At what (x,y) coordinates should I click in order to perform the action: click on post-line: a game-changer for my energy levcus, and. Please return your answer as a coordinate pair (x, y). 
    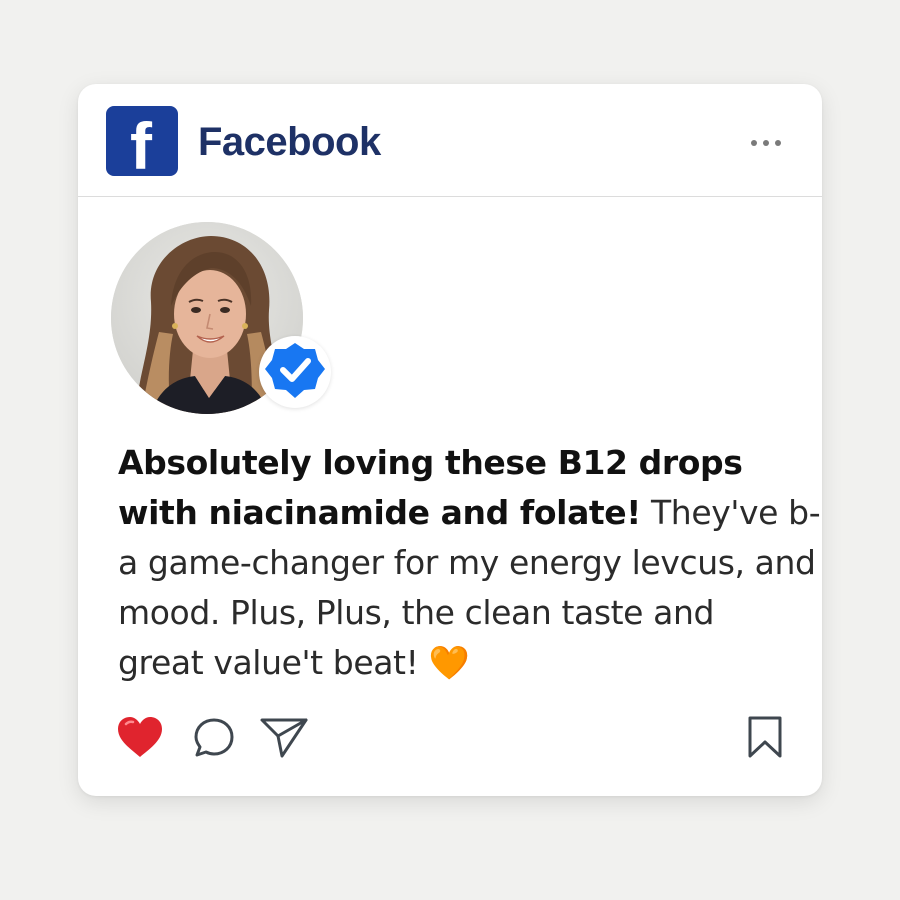
    Looking at the image, I should click on (468, 563).